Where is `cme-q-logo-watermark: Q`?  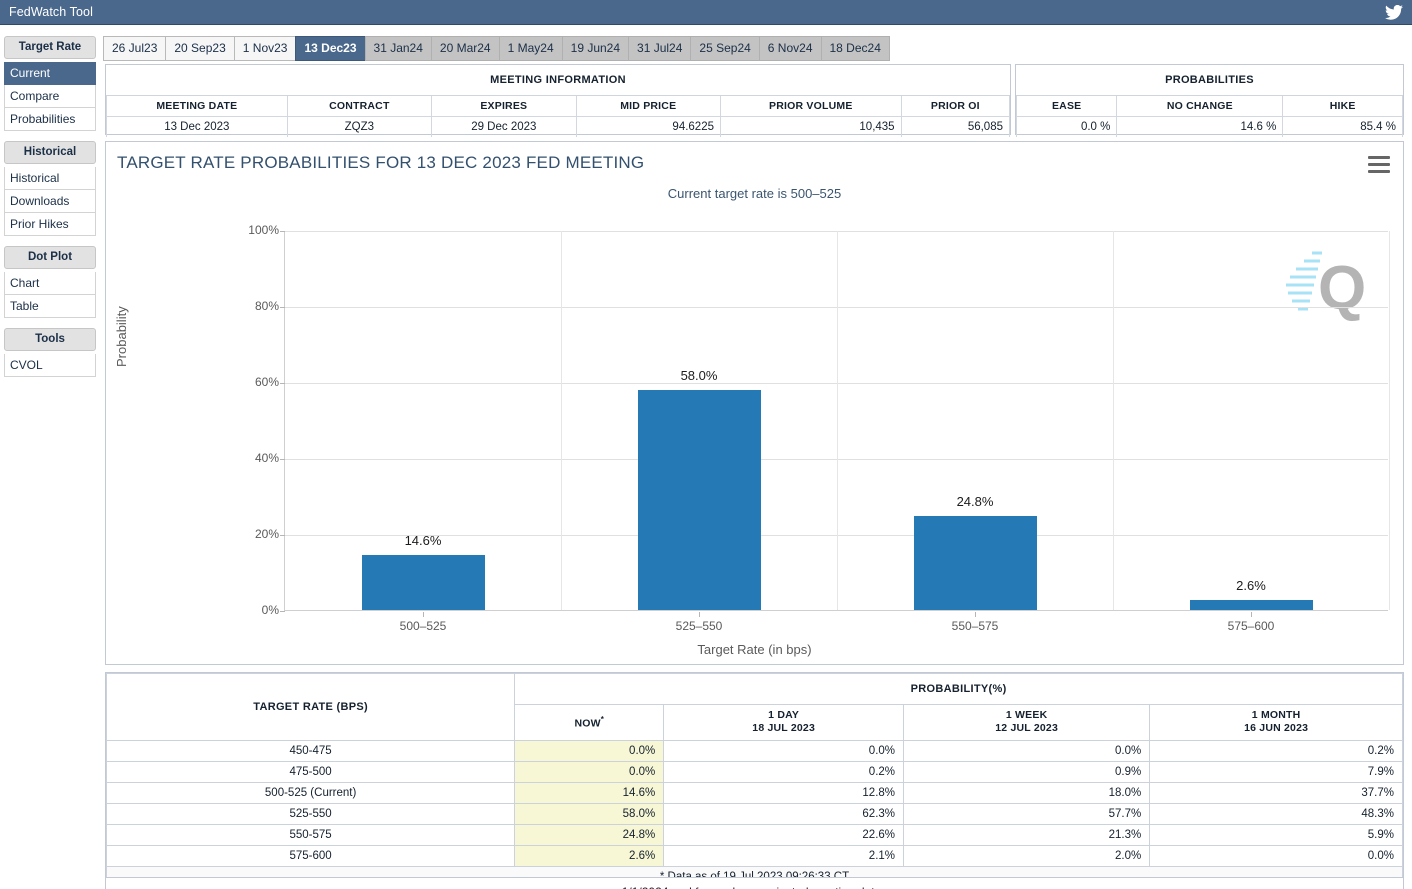
cme-q-logo-watermark: Q is located at coordinates (1325, 286).